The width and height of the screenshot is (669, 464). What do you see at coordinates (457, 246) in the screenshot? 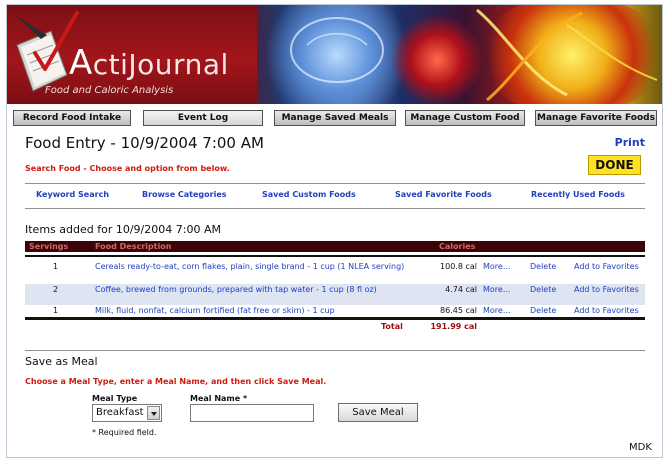
I see `column-header-calories: Calories` at bounding box center [457, 246].